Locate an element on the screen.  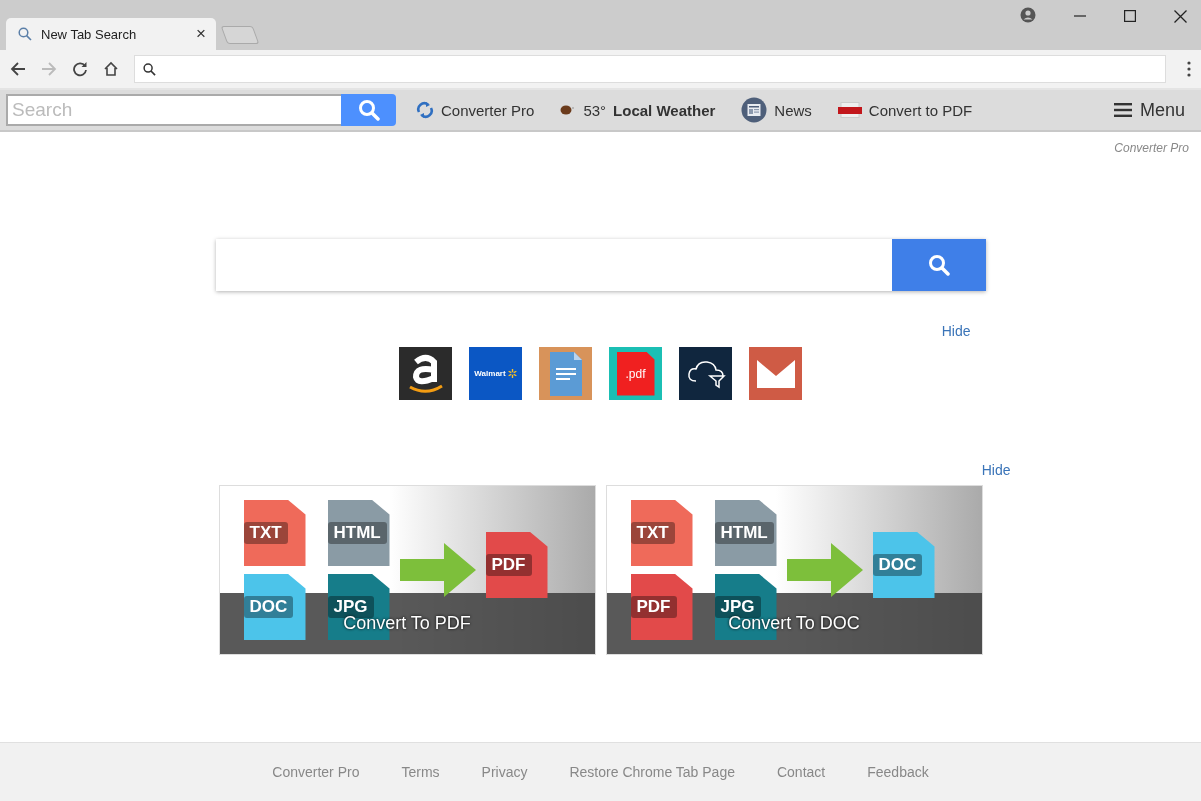
back-icon is located at coordinates (18, 69).